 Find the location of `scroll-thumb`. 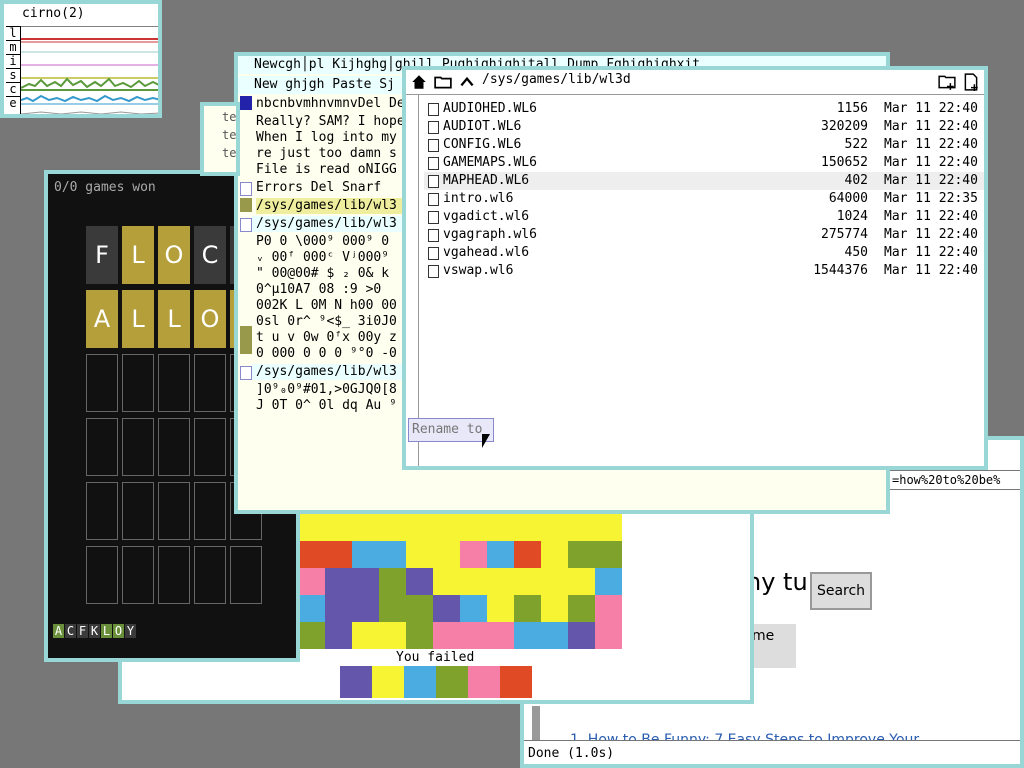

scroll-thumb is located at coordinates (246, 340).